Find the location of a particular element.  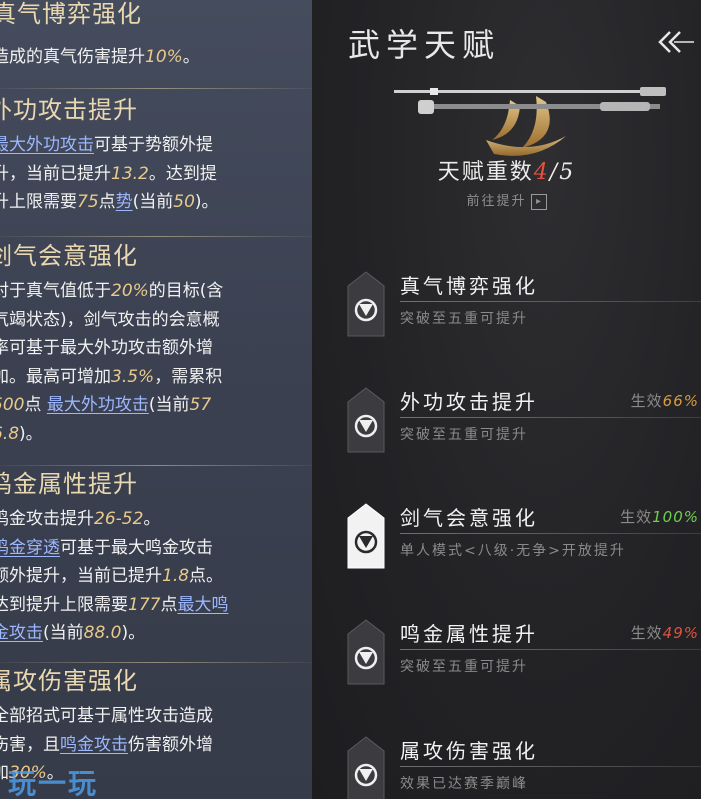

desc-text: 加。最高可增加 is located at coordinates (55, 376).